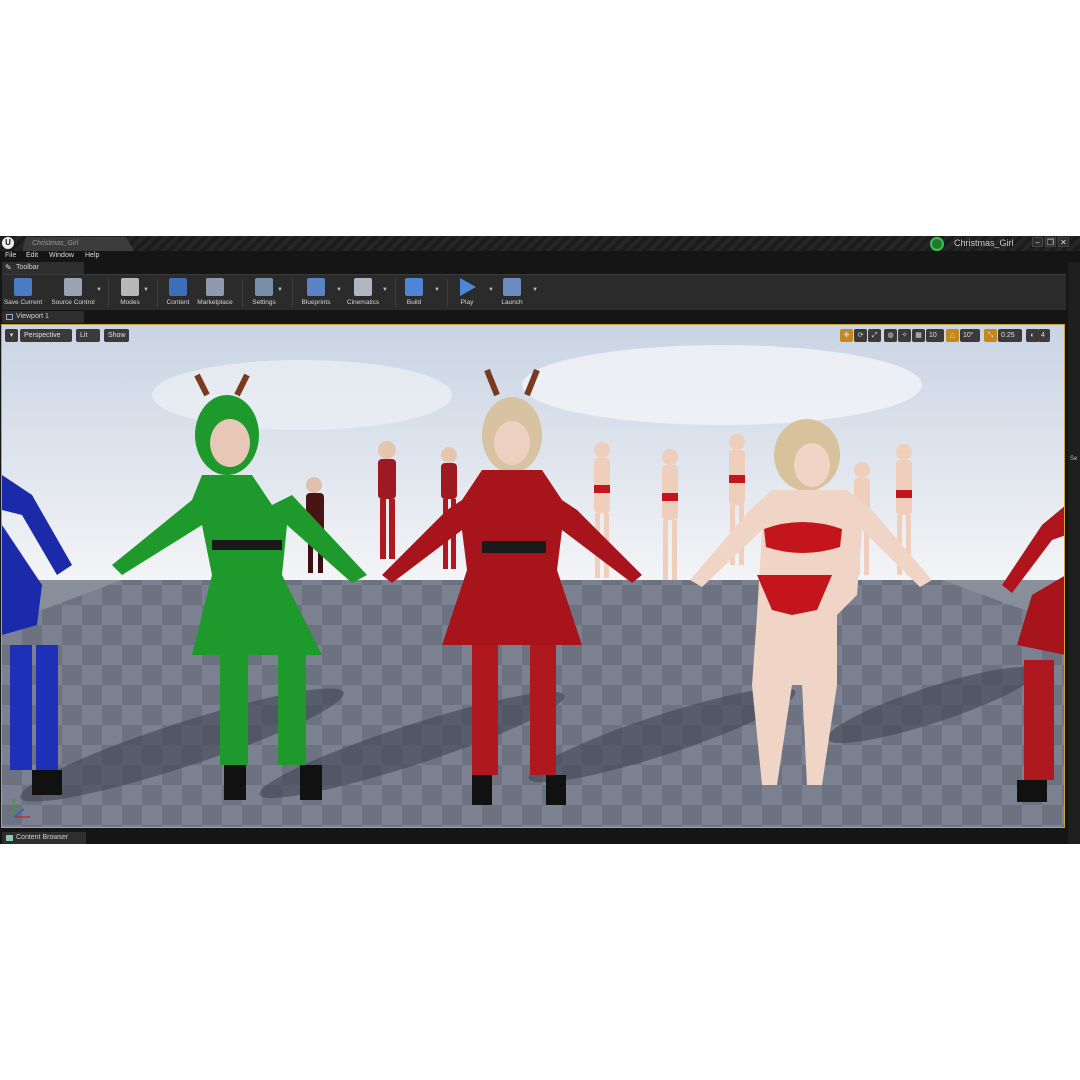  I want to click on build-button: Build, so click(414, 293).